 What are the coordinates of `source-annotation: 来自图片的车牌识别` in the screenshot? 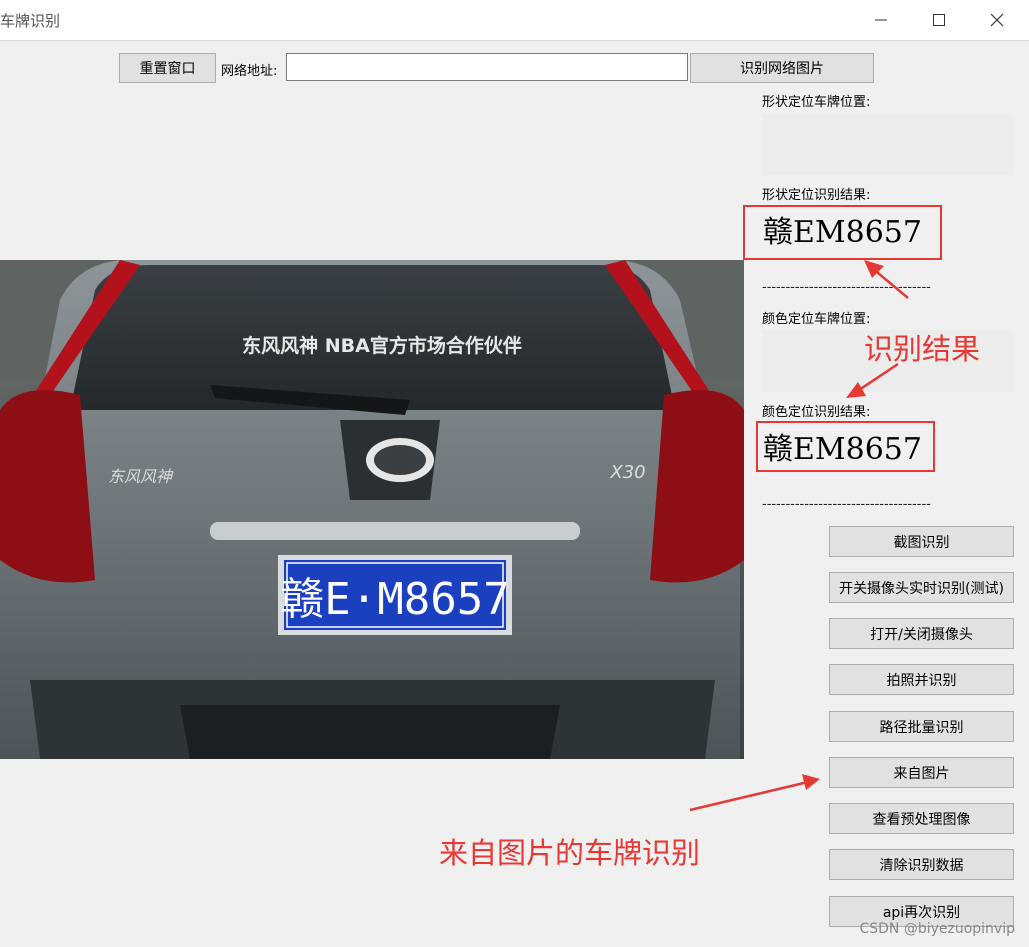 It's located at (570, 853).